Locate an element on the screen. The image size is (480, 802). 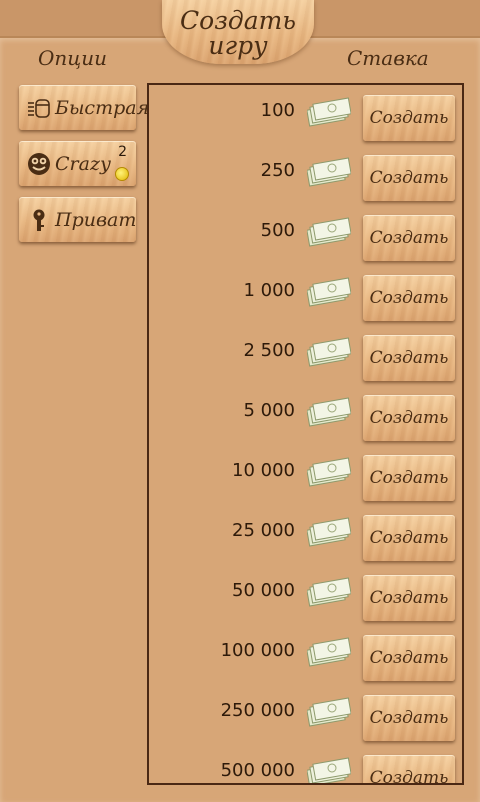
crazy-game-button: Crazy 2 is located at coordinates (77, 163).